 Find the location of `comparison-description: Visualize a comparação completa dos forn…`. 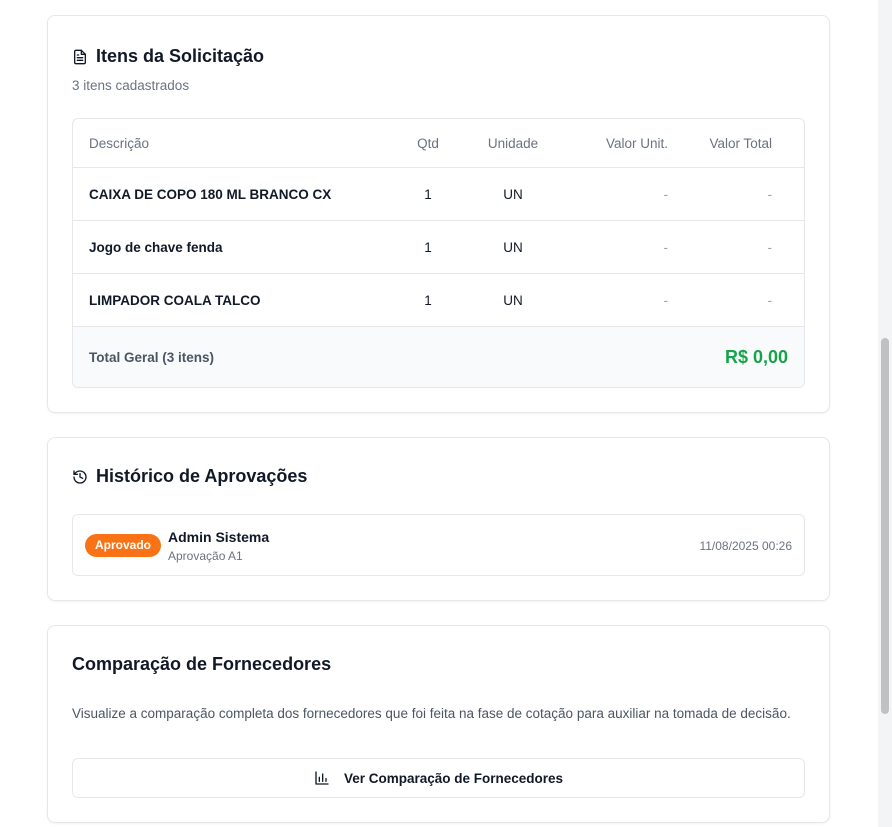

comparison-description: Visualize a comparação completa dos forn… is located at coordinates (431, 713).